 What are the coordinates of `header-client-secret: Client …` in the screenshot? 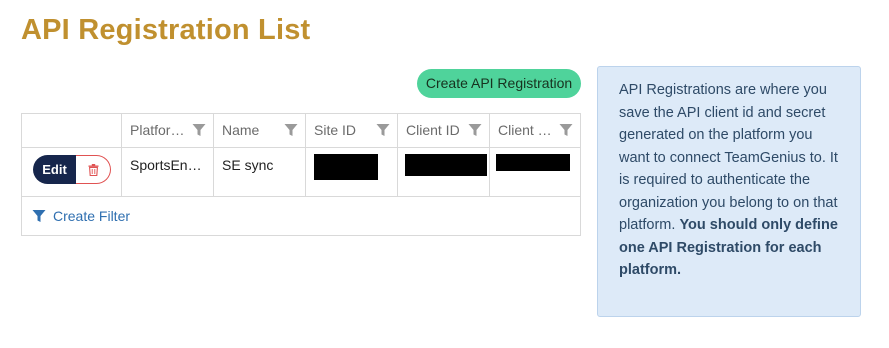 It's located at (535, 130).